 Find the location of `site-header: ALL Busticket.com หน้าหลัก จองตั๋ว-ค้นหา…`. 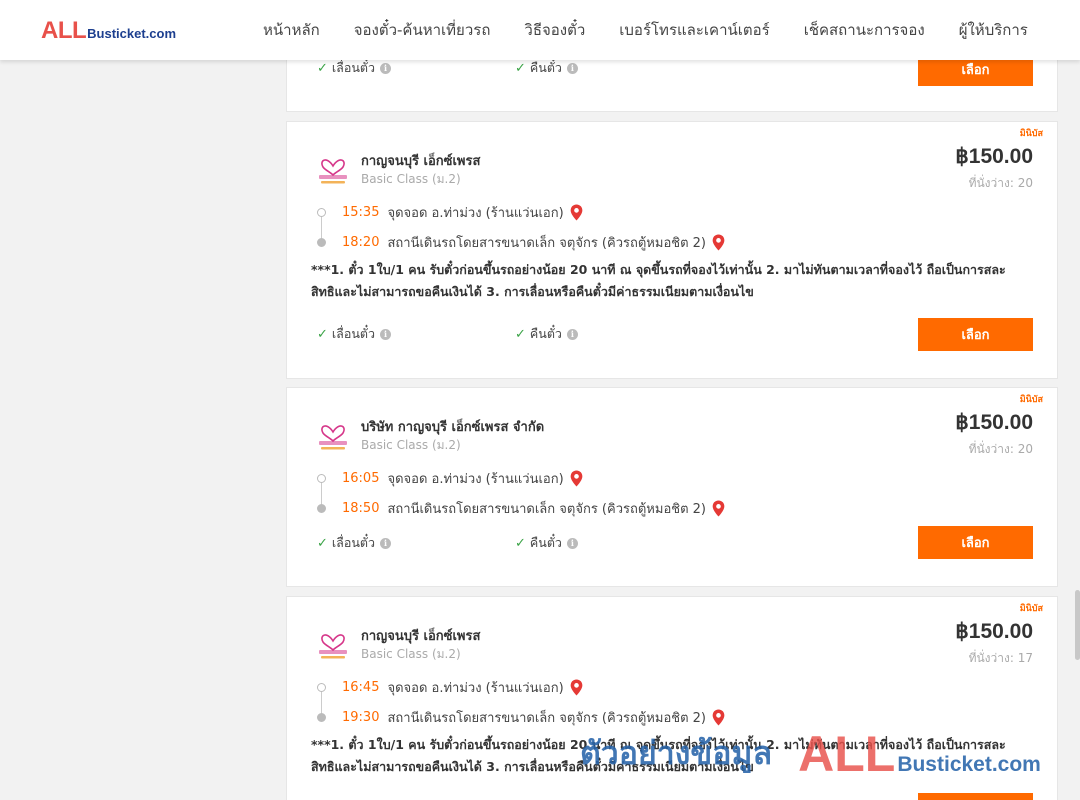

site-header: ALL Busticket.com หน้าหลัก จองตั๋ว-ค้นหา… is located at coordinates (540, 30).